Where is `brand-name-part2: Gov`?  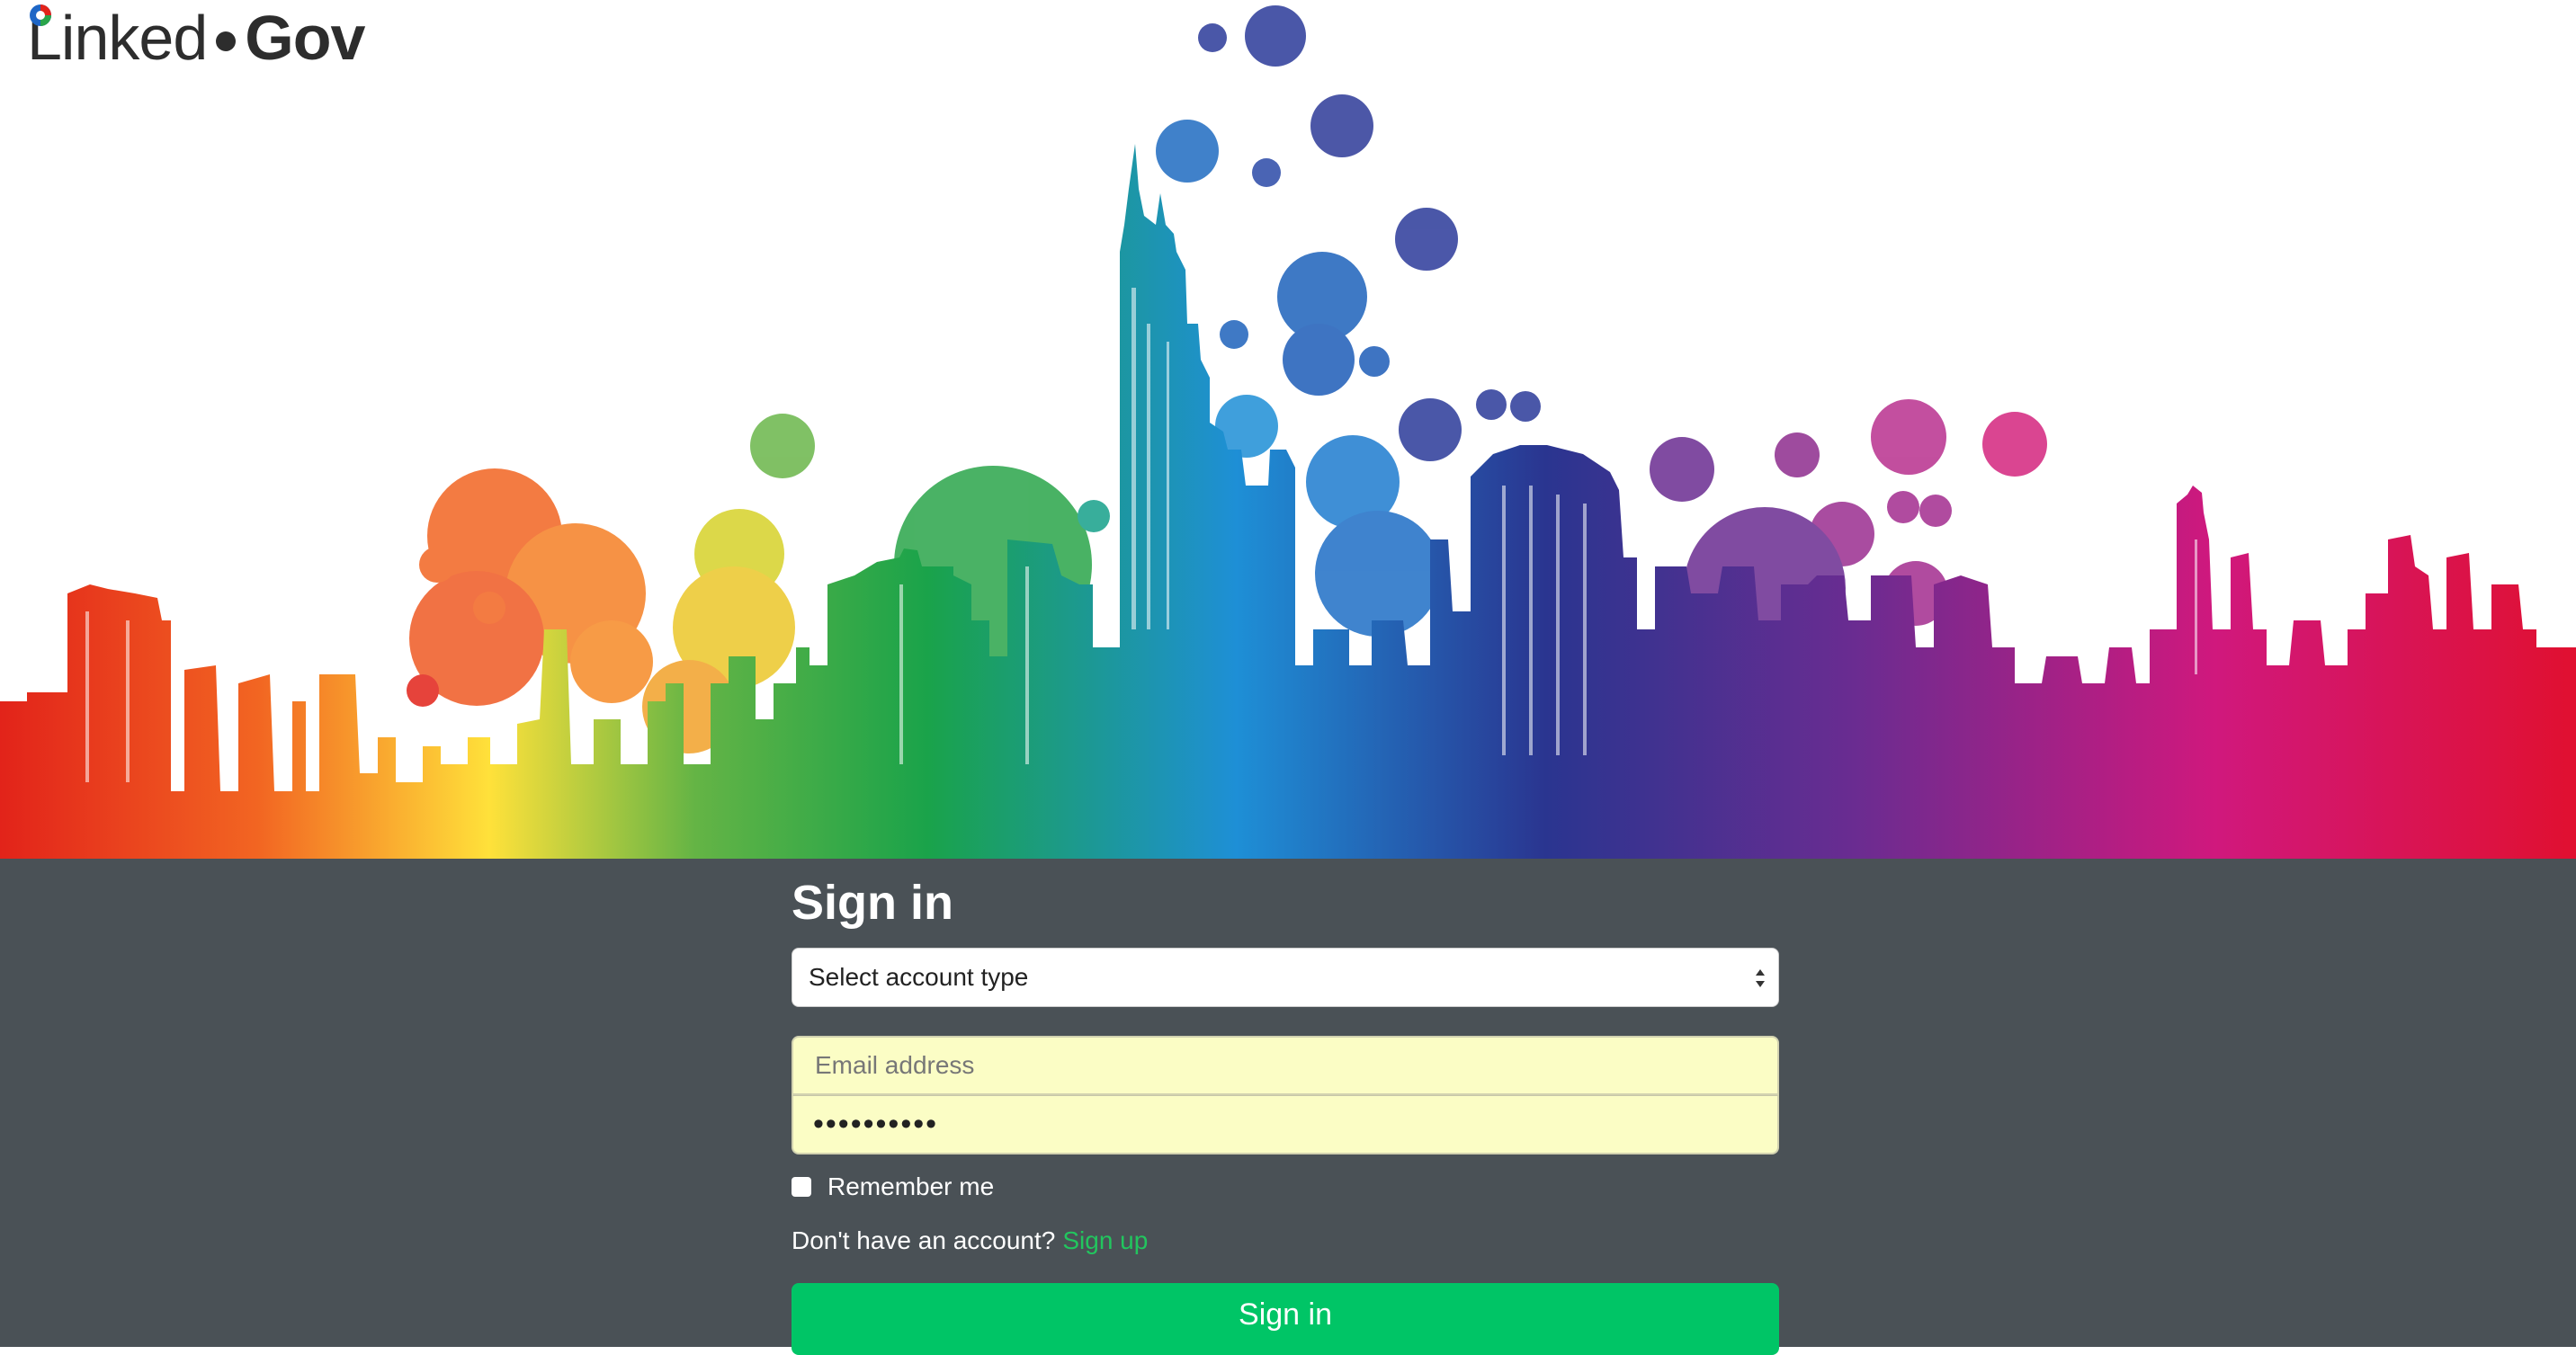
brand-name-part2: Gov is located at coordinates (305, 38).